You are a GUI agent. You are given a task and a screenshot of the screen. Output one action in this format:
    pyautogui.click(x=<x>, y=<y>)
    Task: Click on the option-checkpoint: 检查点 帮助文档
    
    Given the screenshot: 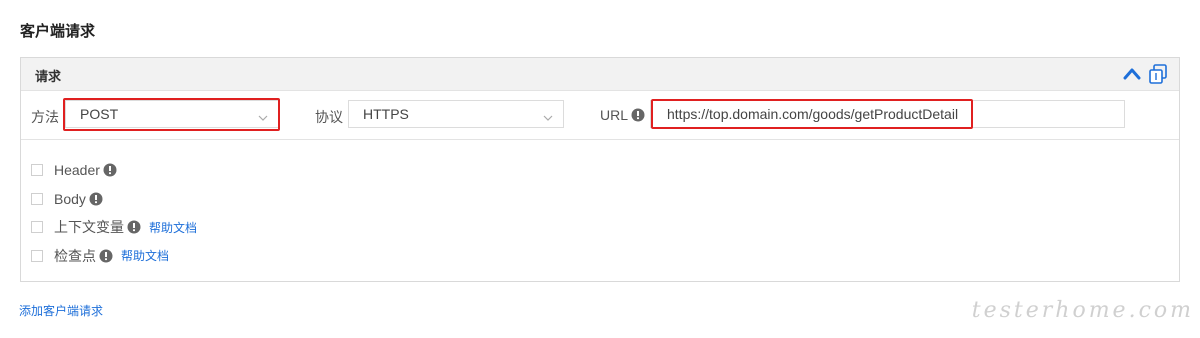 What is the action you would take?
    pyautogui.click(x=114, y=256)
    